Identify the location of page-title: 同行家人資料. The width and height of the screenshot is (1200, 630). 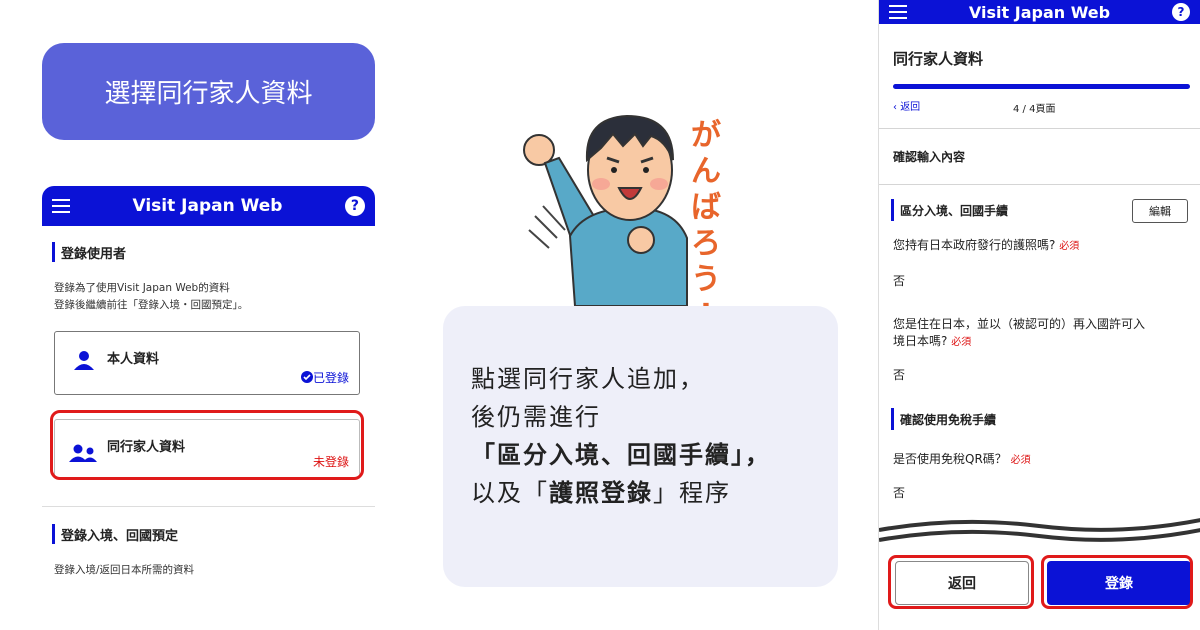
(938, 59).